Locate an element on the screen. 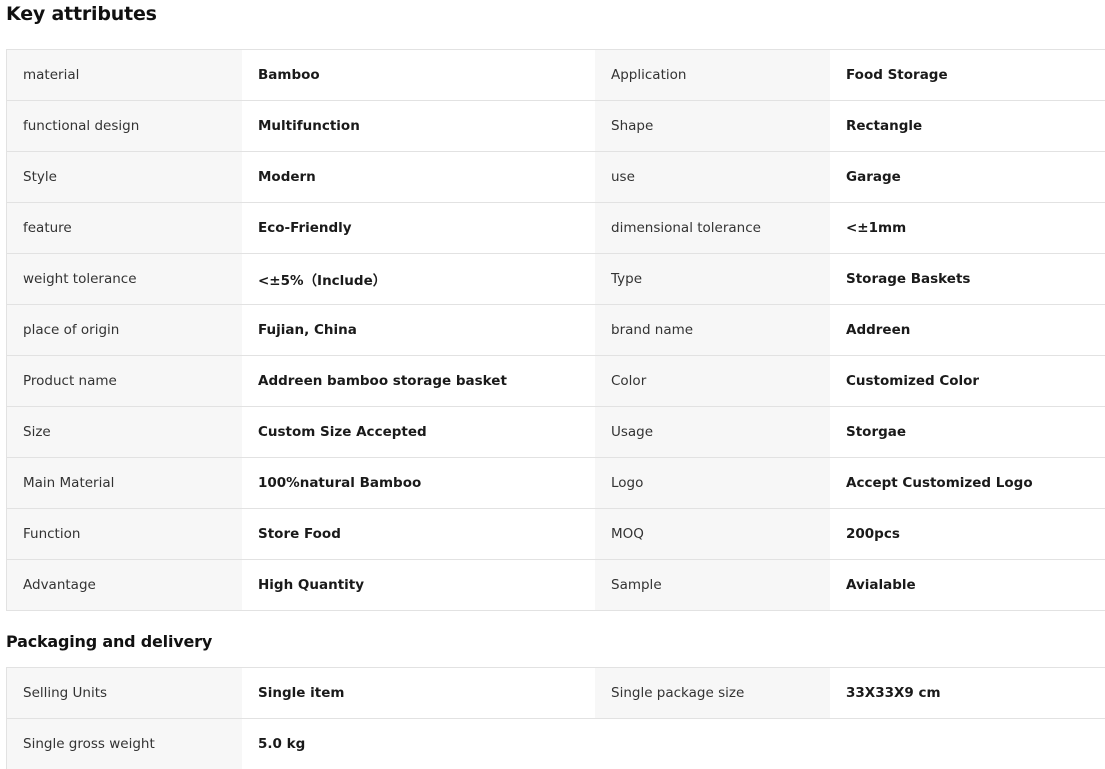  attribute-value: Modern is located at coordinates (418, 177).